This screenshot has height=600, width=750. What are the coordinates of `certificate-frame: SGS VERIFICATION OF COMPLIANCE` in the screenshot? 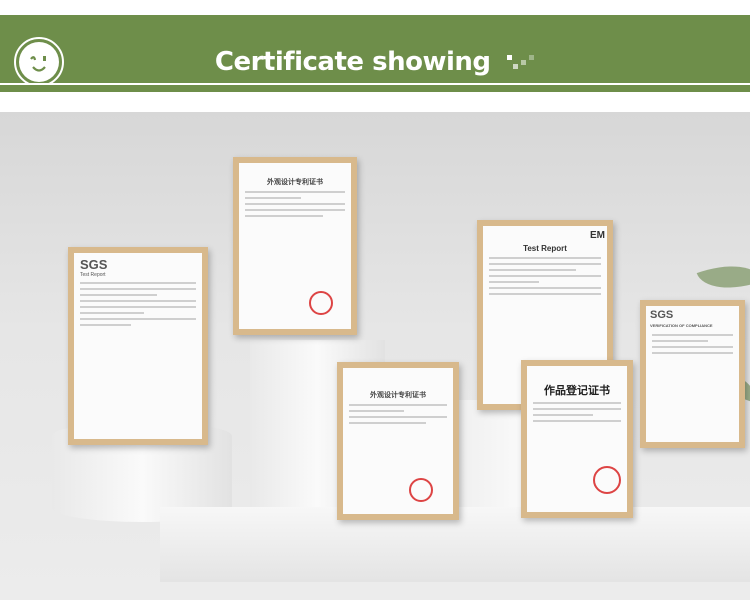 It's located at (692, 374).